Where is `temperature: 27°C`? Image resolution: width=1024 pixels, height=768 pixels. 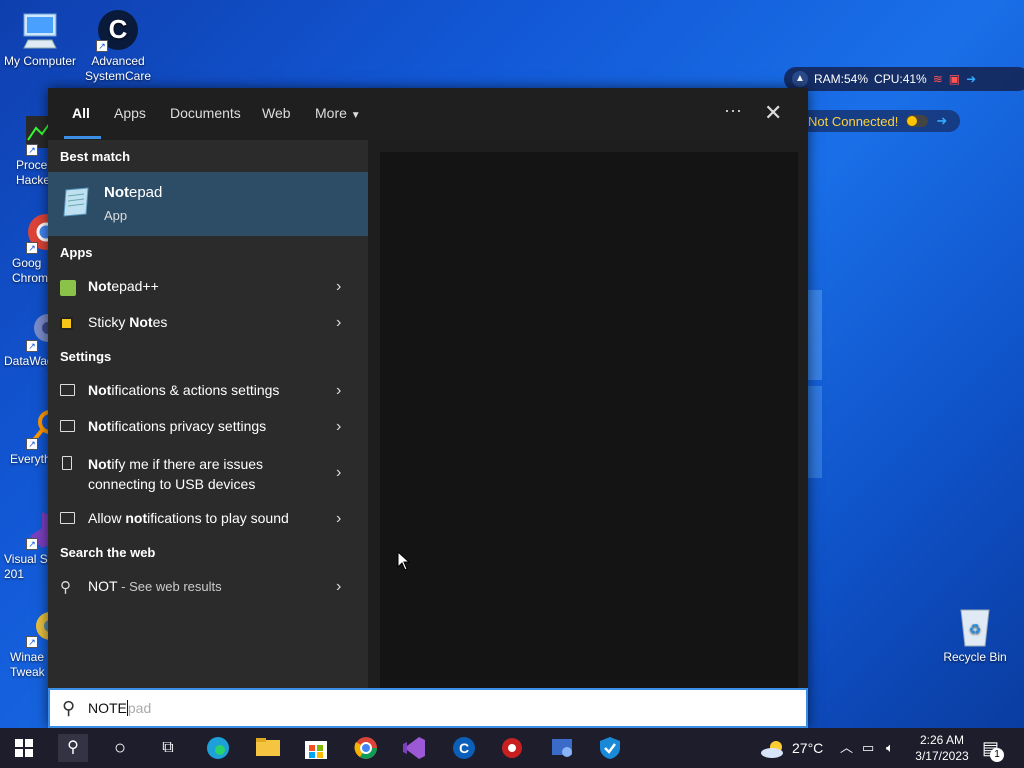 temperature: 27°C is located at coordinates (807, 748).